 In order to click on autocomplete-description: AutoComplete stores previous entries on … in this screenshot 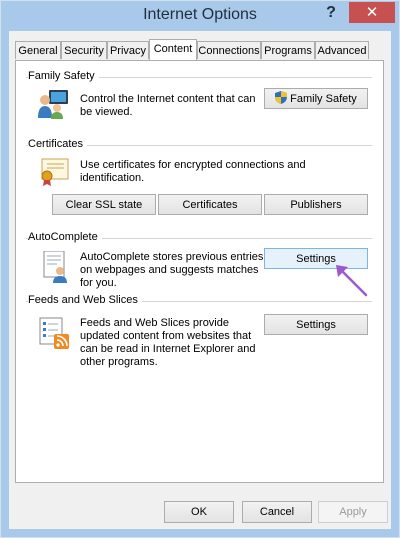, I will do `click(172, 270)`.